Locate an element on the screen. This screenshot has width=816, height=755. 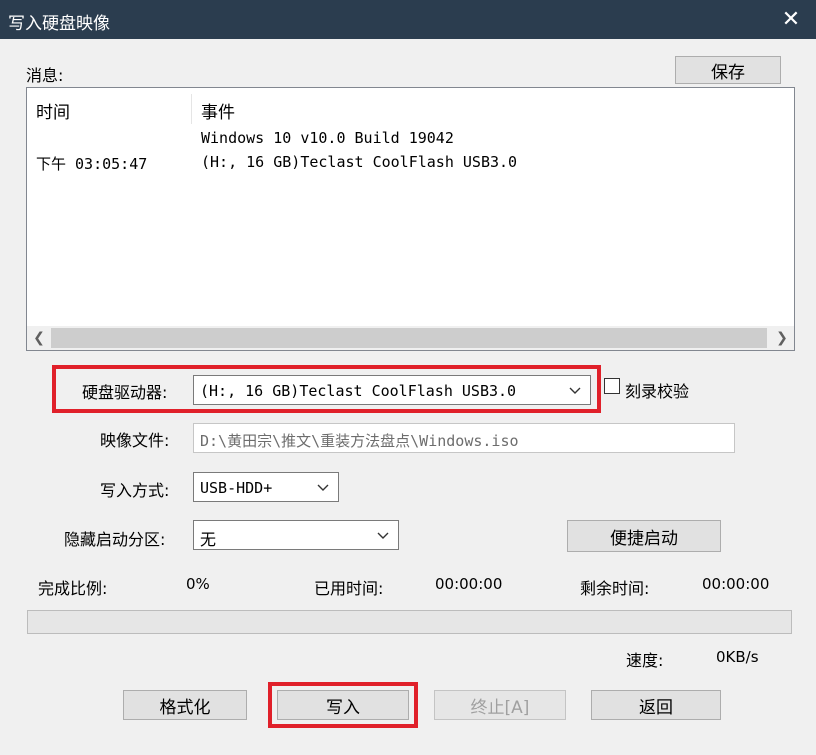
column-header-time: 时间 is located at coordinates (53, 110).